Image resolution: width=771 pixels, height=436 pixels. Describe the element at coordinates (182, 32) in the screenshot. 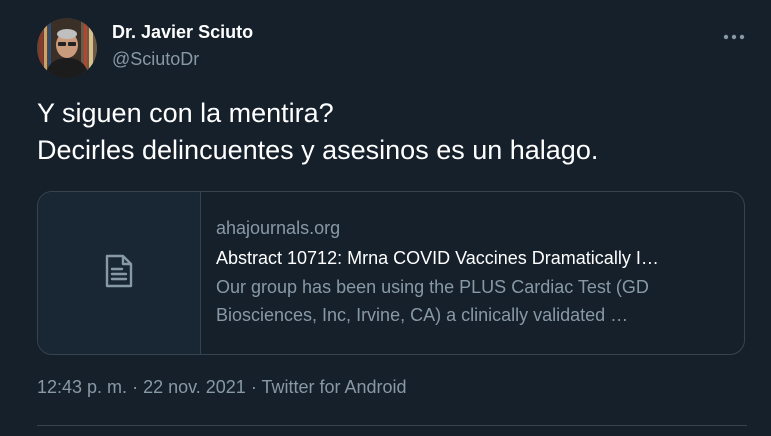

I see `author-name: Dr. Javier Sciuto` at that location.